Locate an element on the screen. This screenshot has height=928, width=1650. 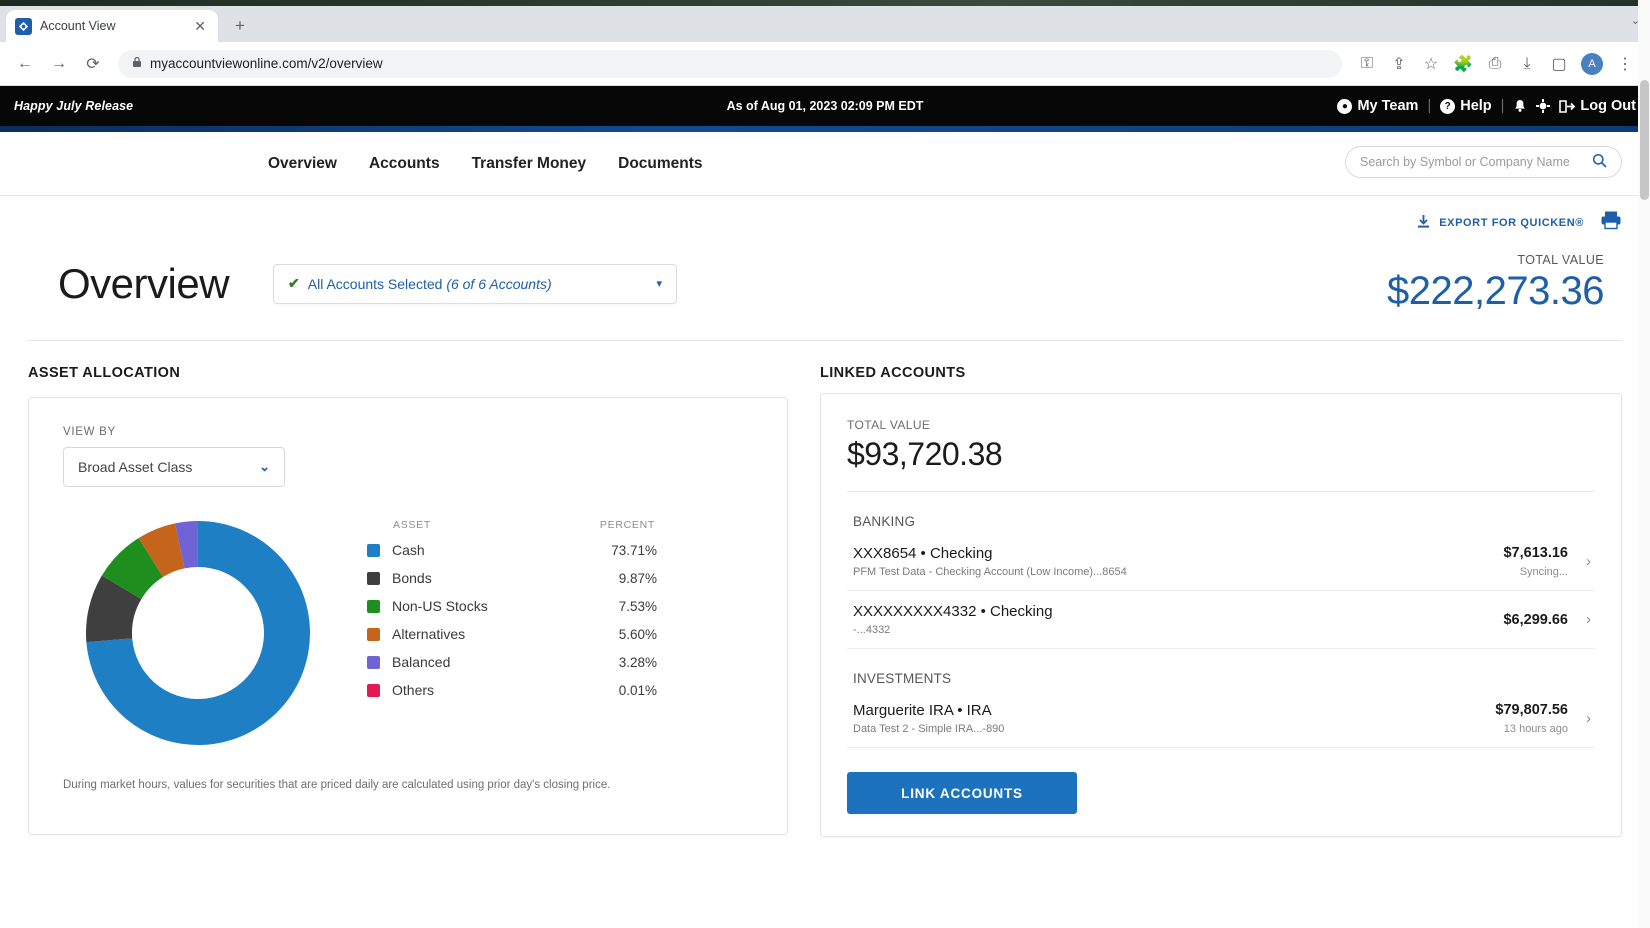
divider is located at coordinates (1221, 491).